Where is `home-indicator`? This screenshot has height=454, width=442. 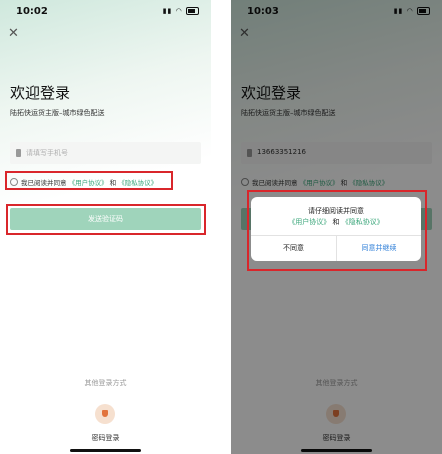 home-indicator is located at coordinates (105, 450).